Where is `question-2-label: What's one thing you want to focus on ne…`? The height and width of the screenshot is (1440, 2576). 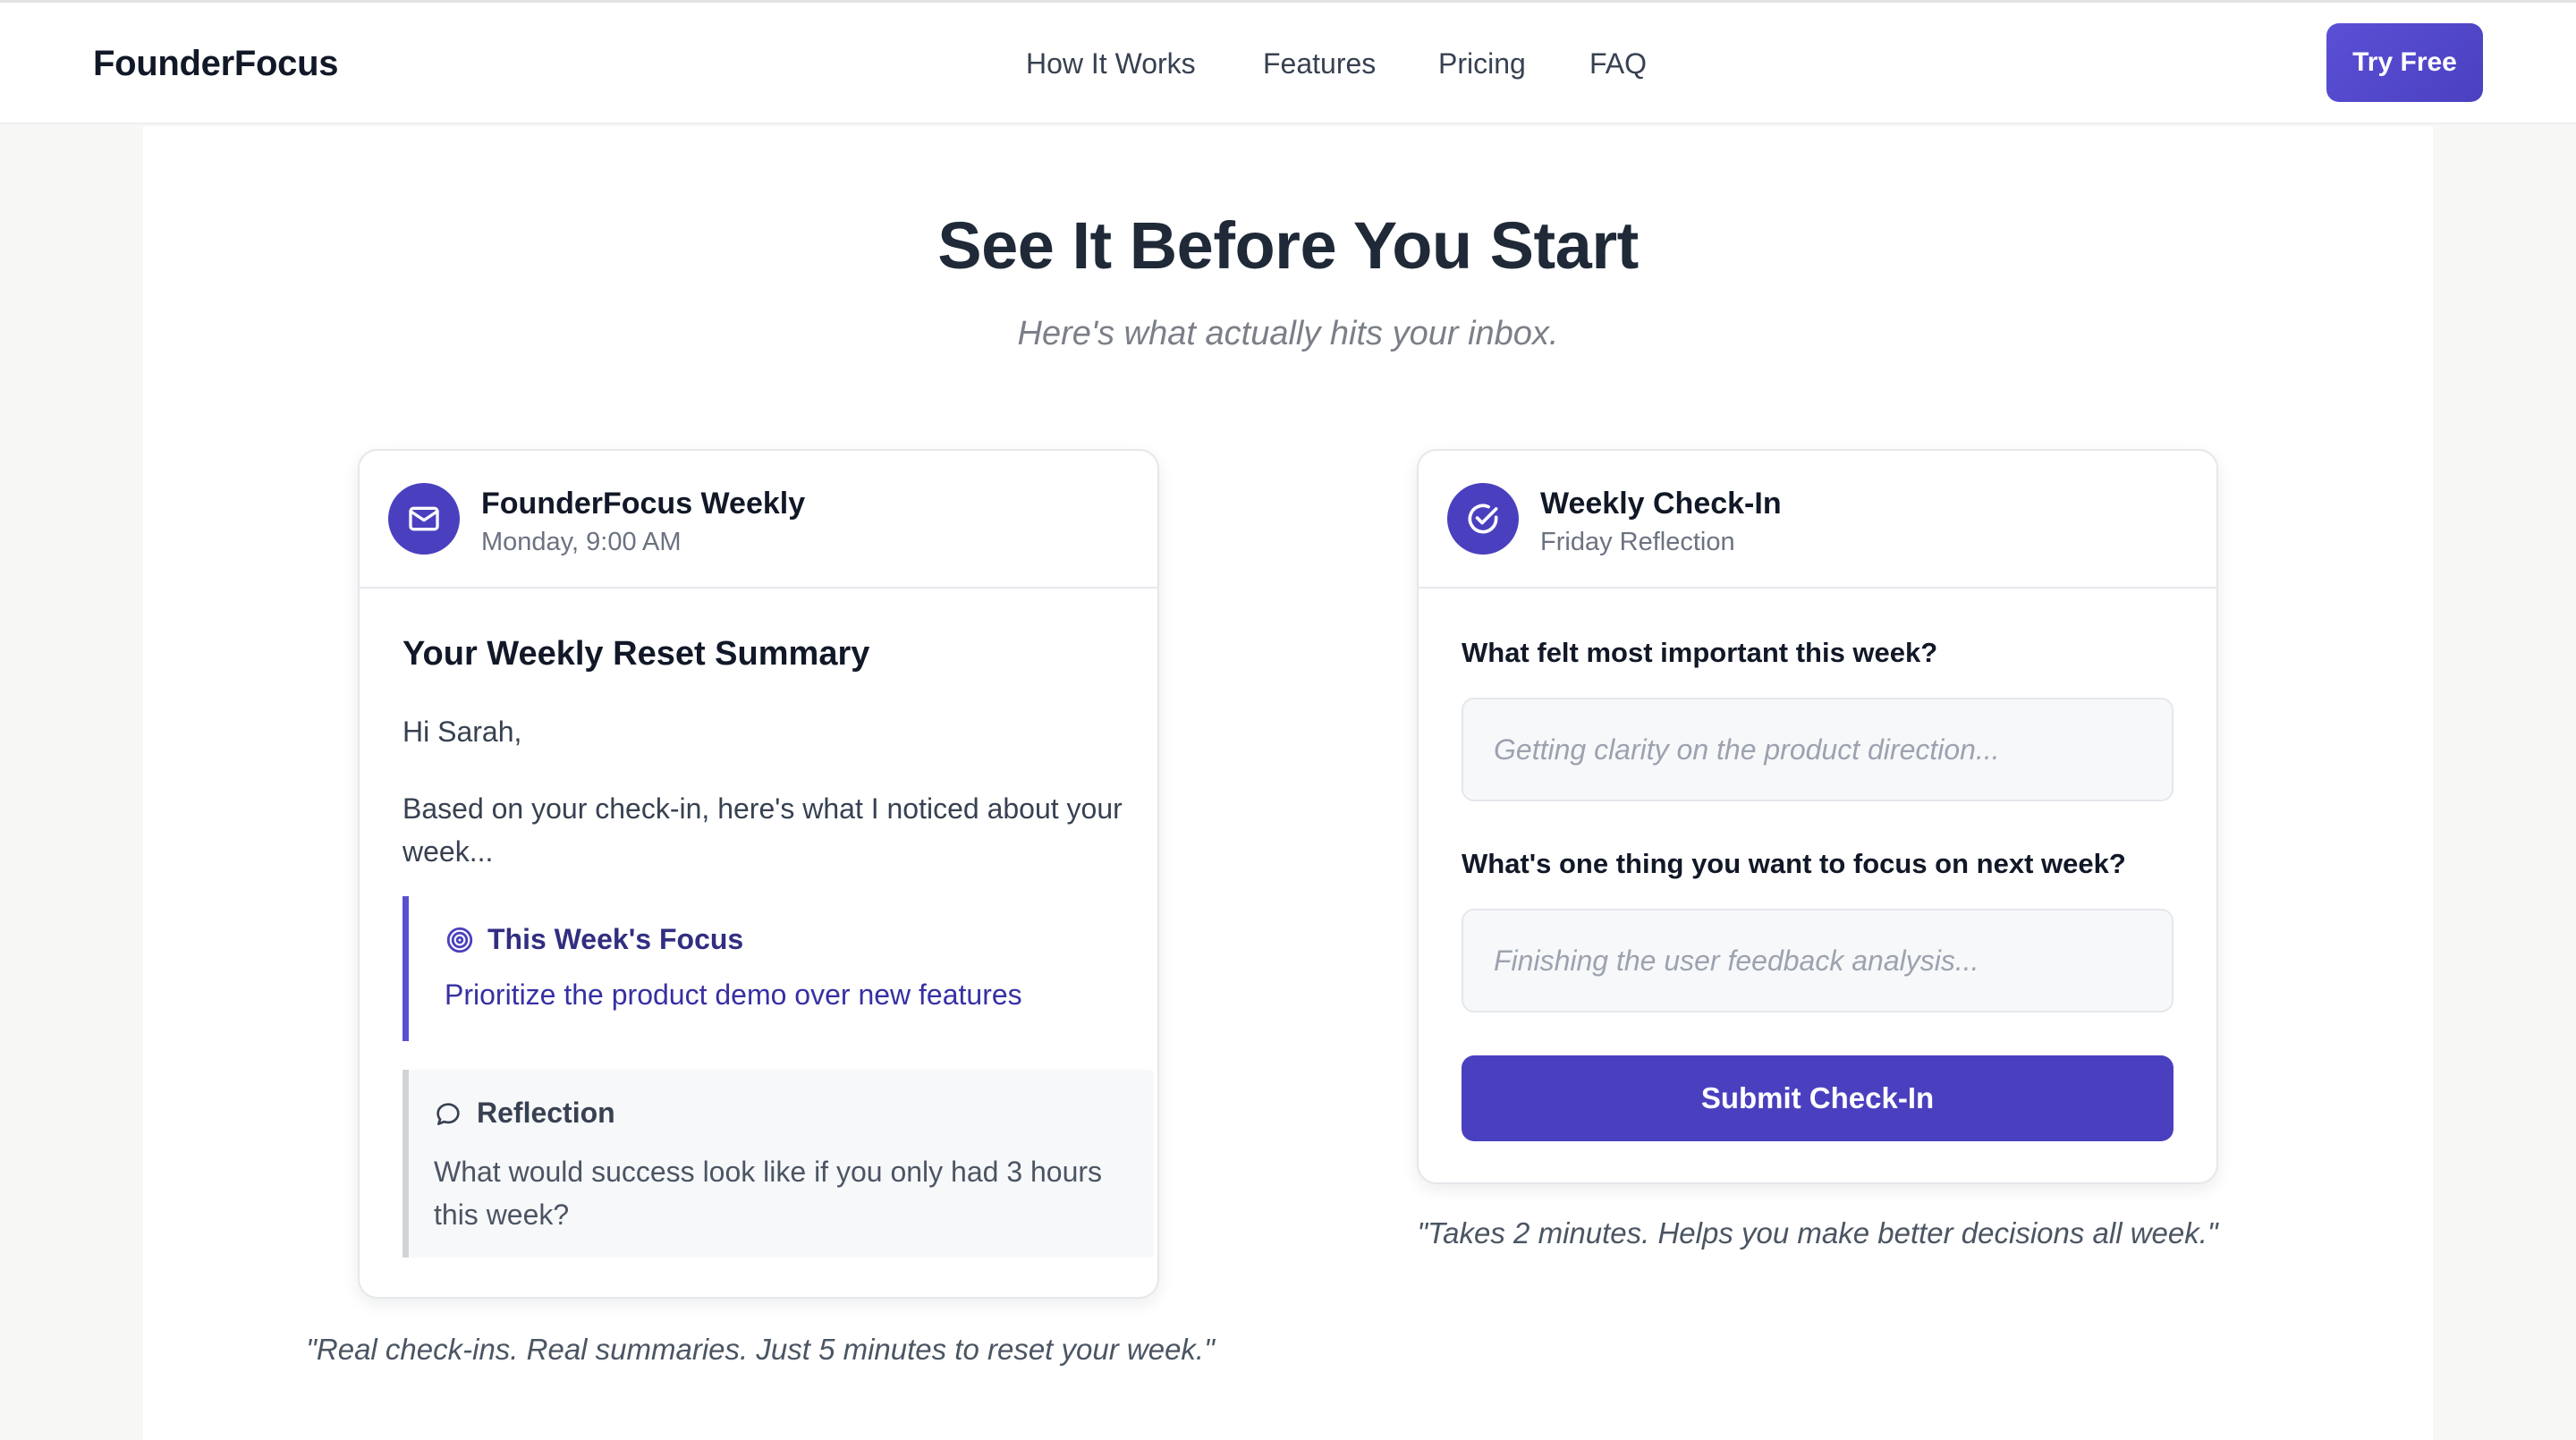
question-2-label: What's one thing you want to focus on ne… is located at coordinates (1794, 864).